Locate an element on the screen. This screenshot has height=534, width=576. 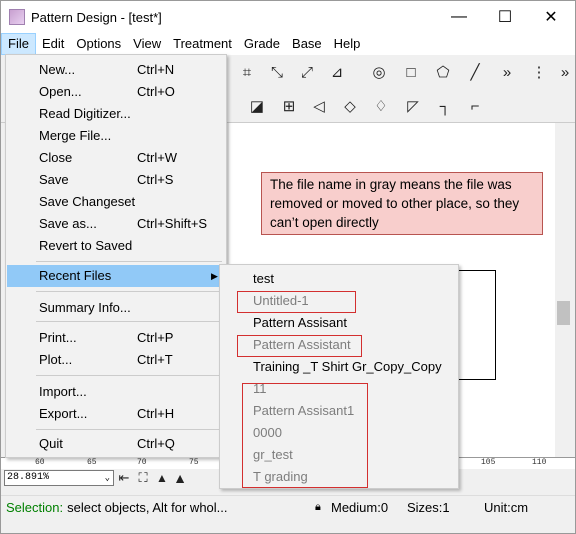
lock-icon: 🔒︎ is located at coordinates (318, 507).